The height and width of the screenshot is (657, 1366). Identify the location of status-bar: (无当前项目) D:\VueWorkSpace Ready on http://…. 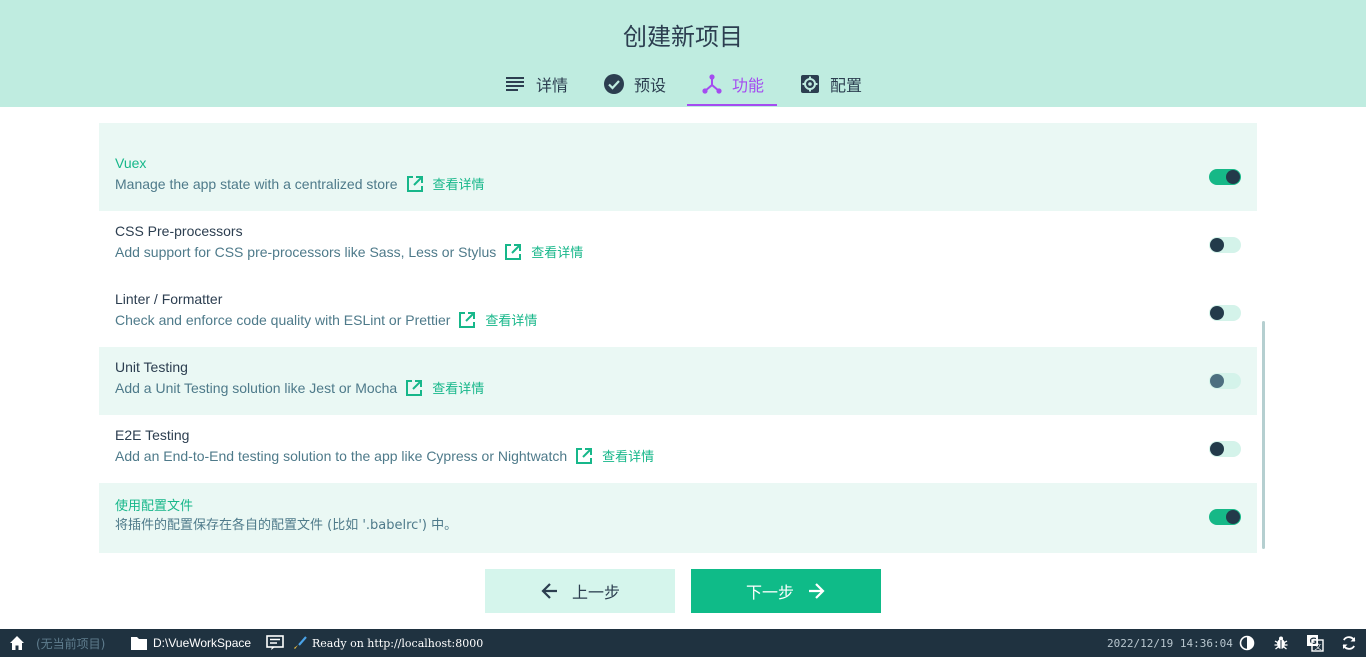
(683, 643).